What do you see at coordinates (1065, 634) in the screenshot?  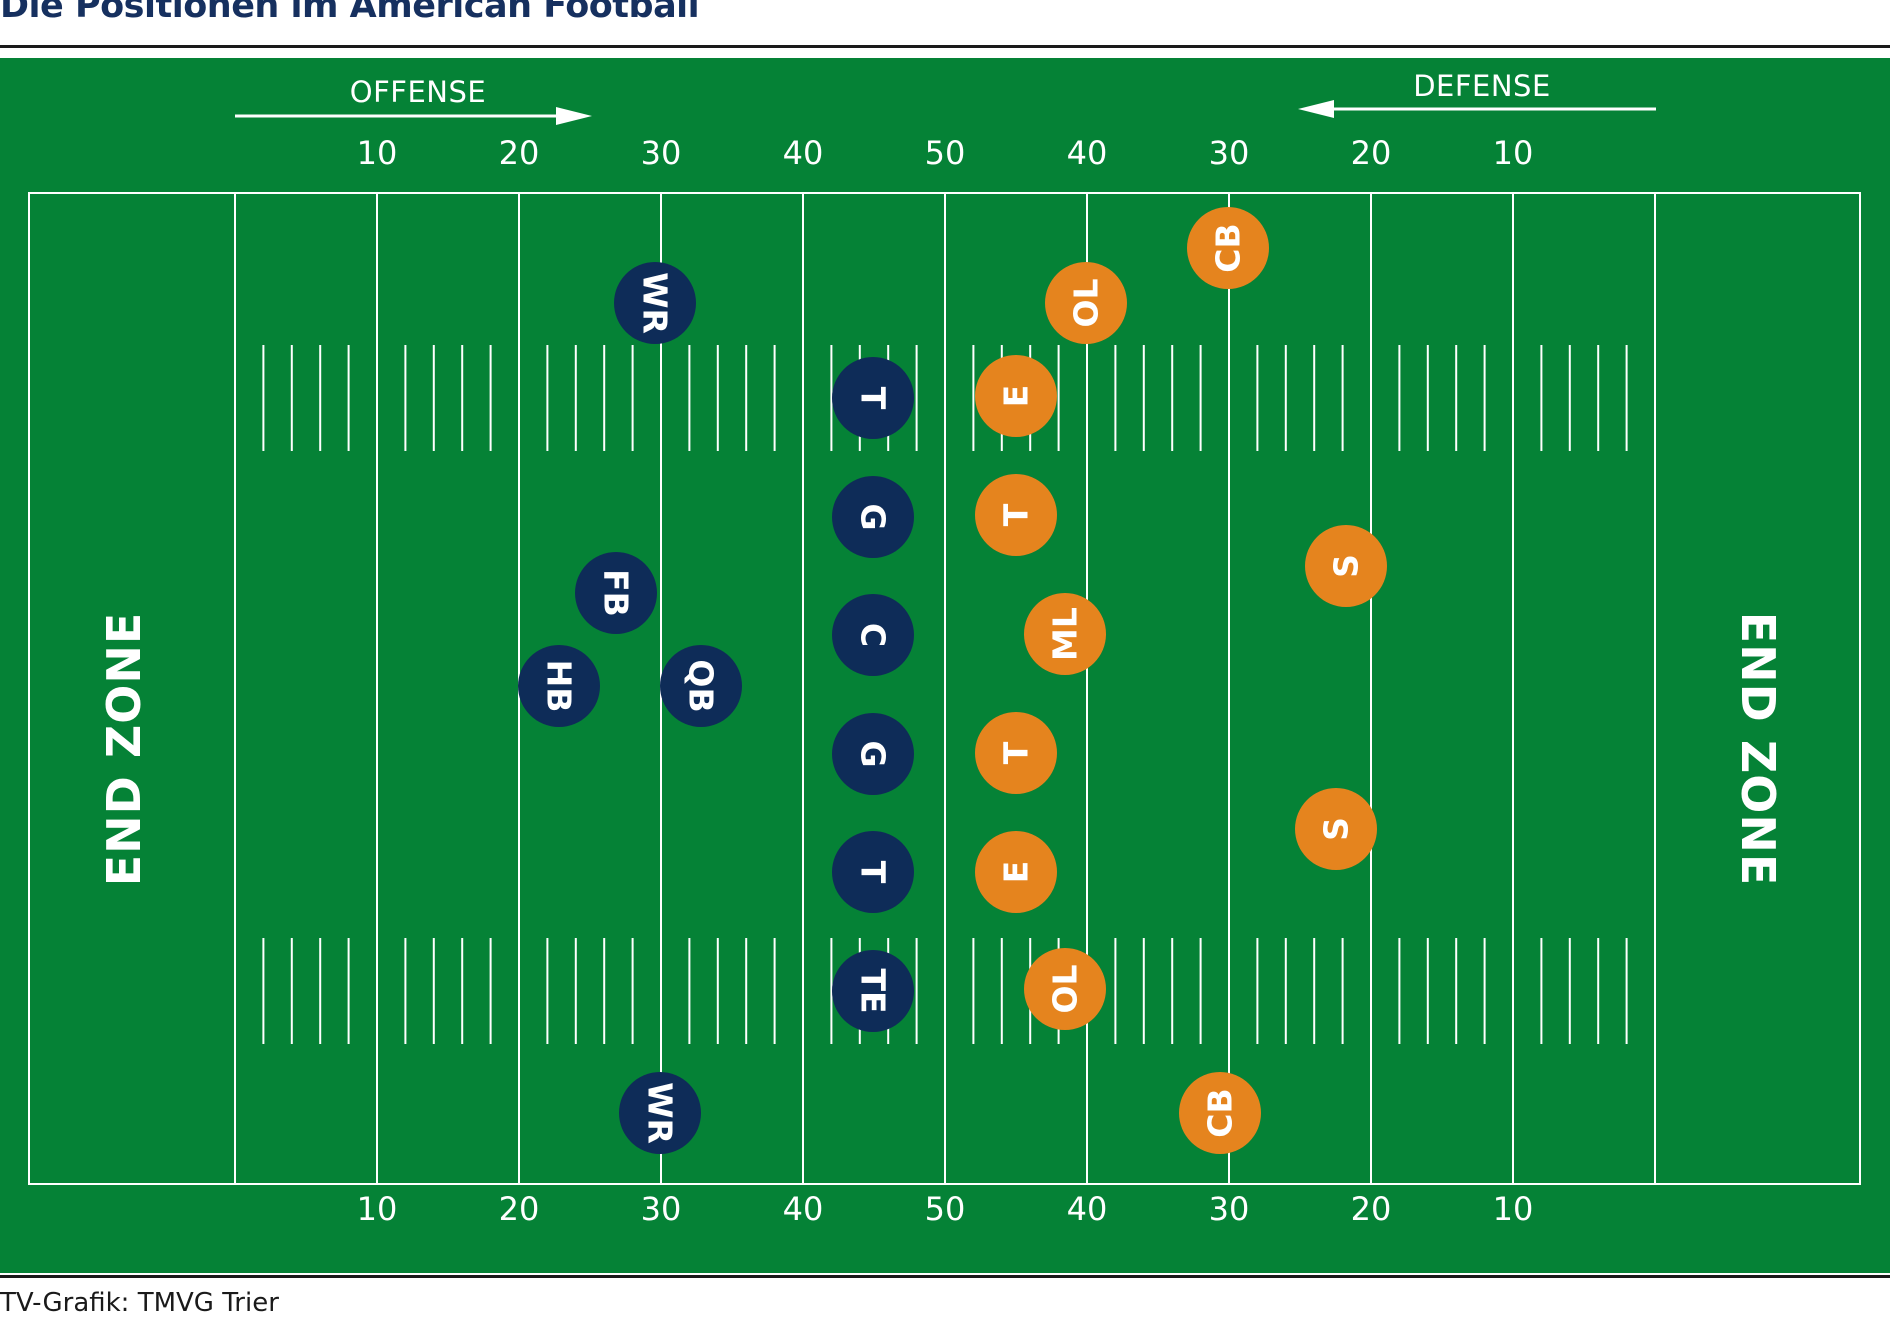 I see `defense-player-label: ML` at bounding box center [1065, 634].